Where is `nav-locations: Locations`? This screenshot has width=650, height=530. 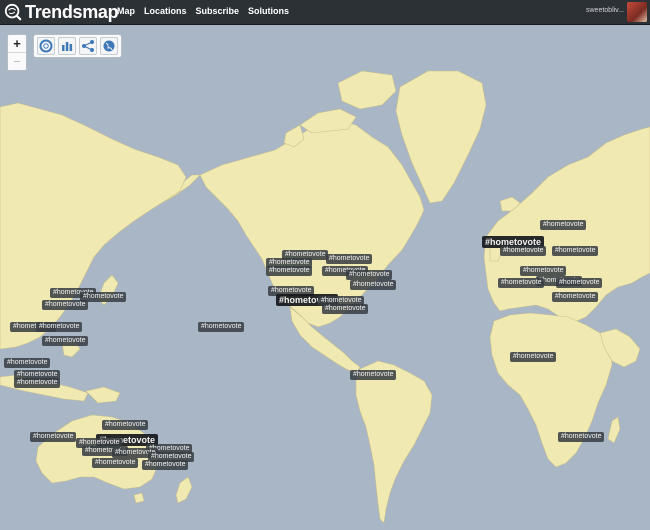 nav-locations: Locations is located at coordinates (165, 11).